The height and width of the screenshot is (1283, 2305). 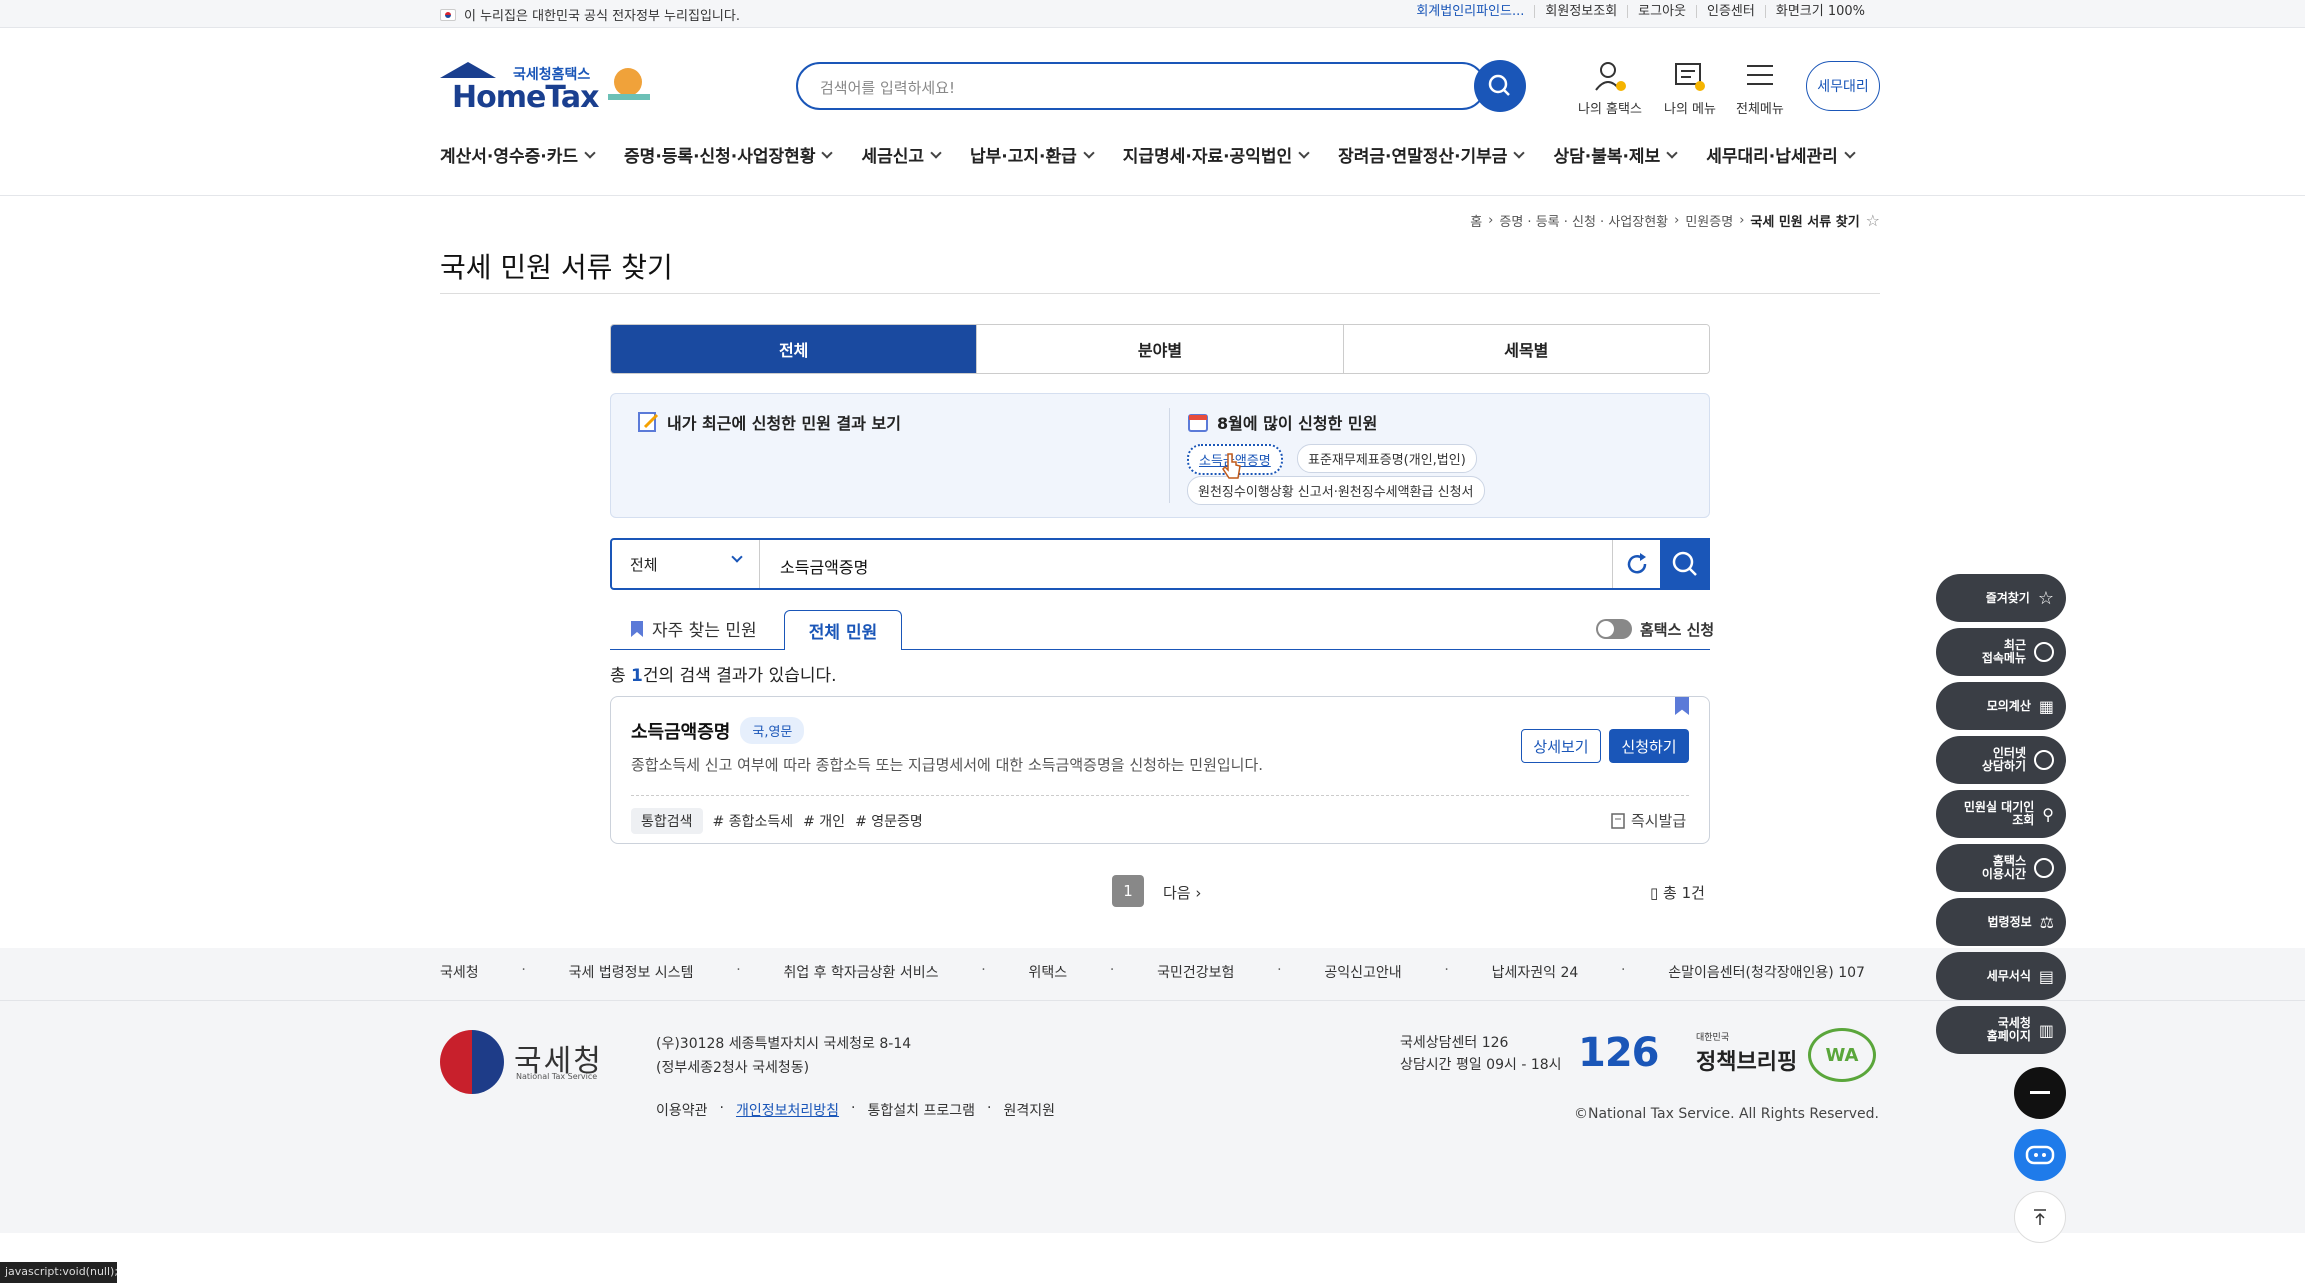 What do you see at coordinates (1730, 11) in the screenshot?
I see `cert-center-link: 인증센터` at bounding box center [1730, 11].